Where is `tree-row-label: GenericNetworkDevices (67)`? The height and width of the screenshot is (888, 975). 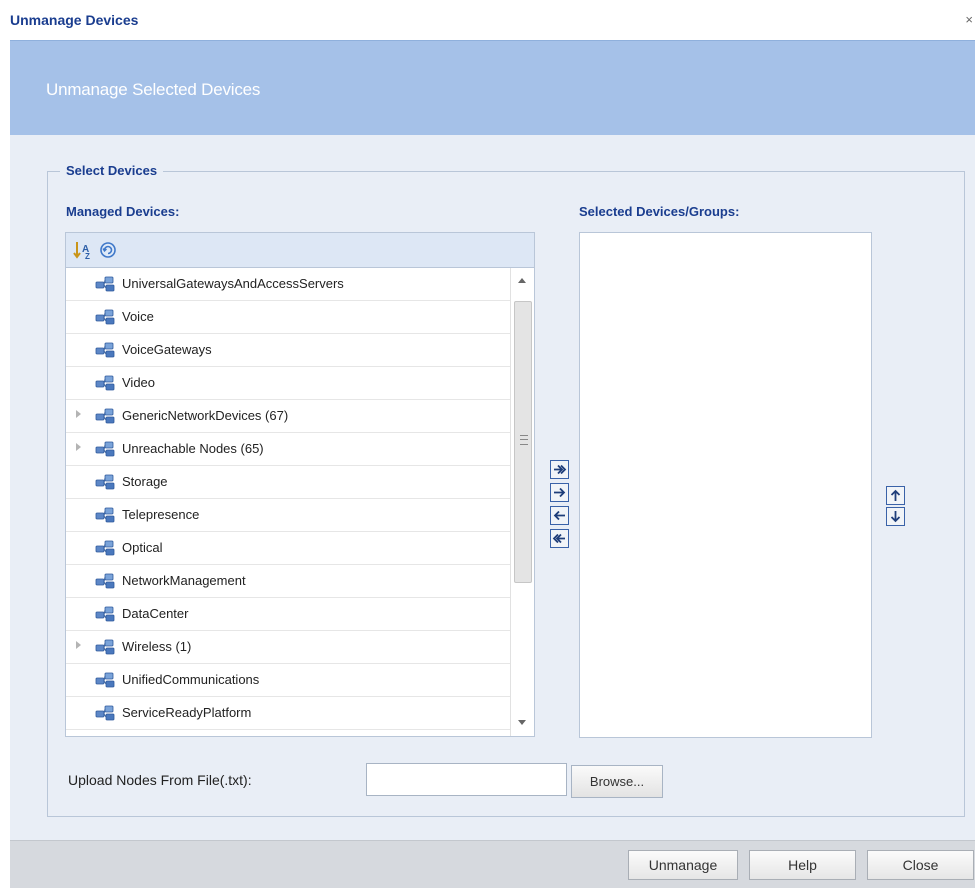 tree-row-label: GenericNetworkDevices (67) is located at coordinates (205, 415).